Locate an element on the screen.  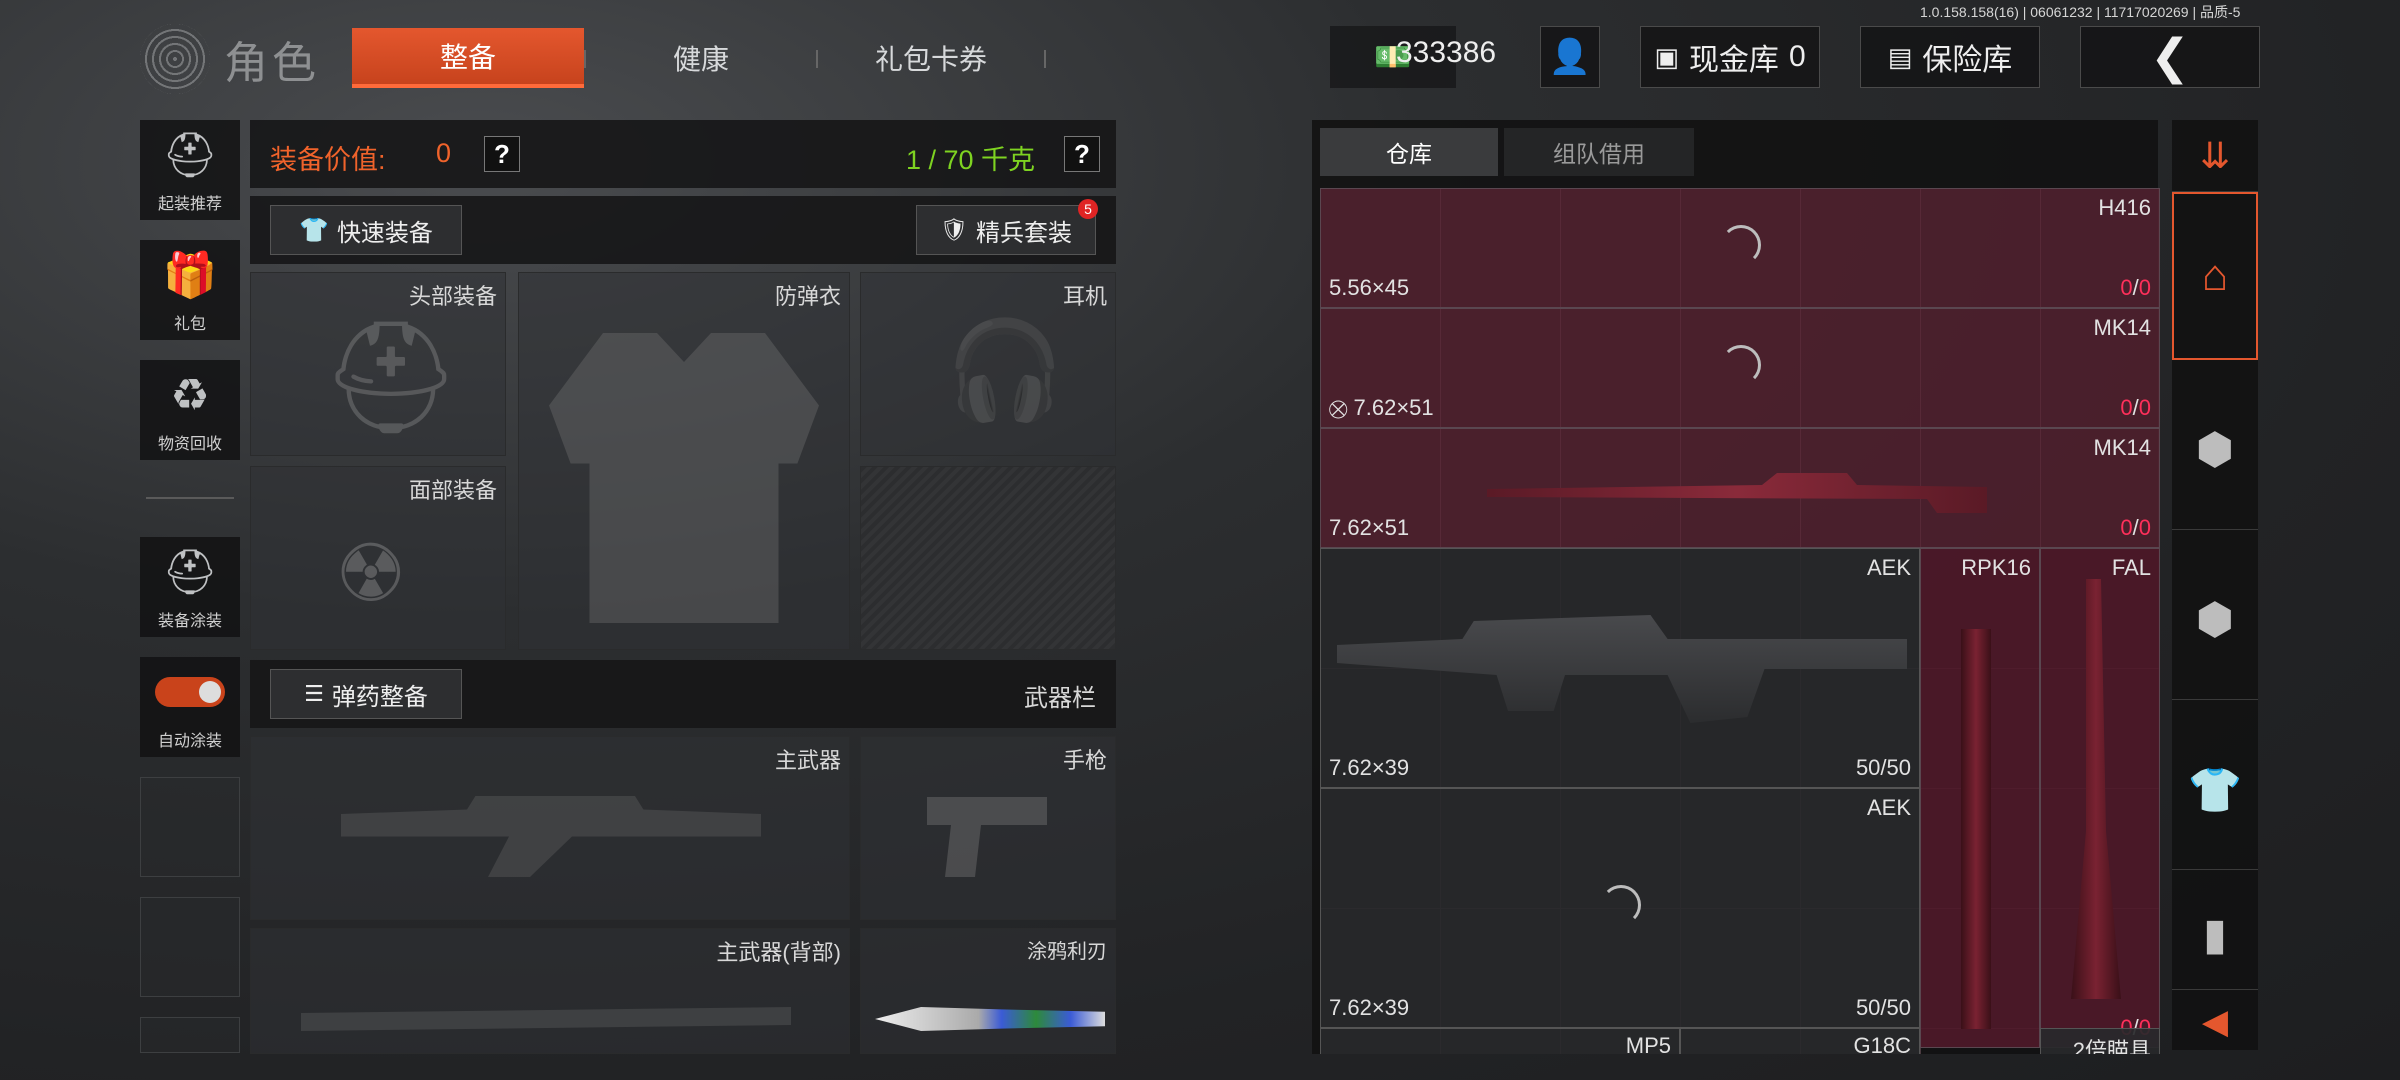
weight-help-button: ? is located at coordinates (1082, 154).